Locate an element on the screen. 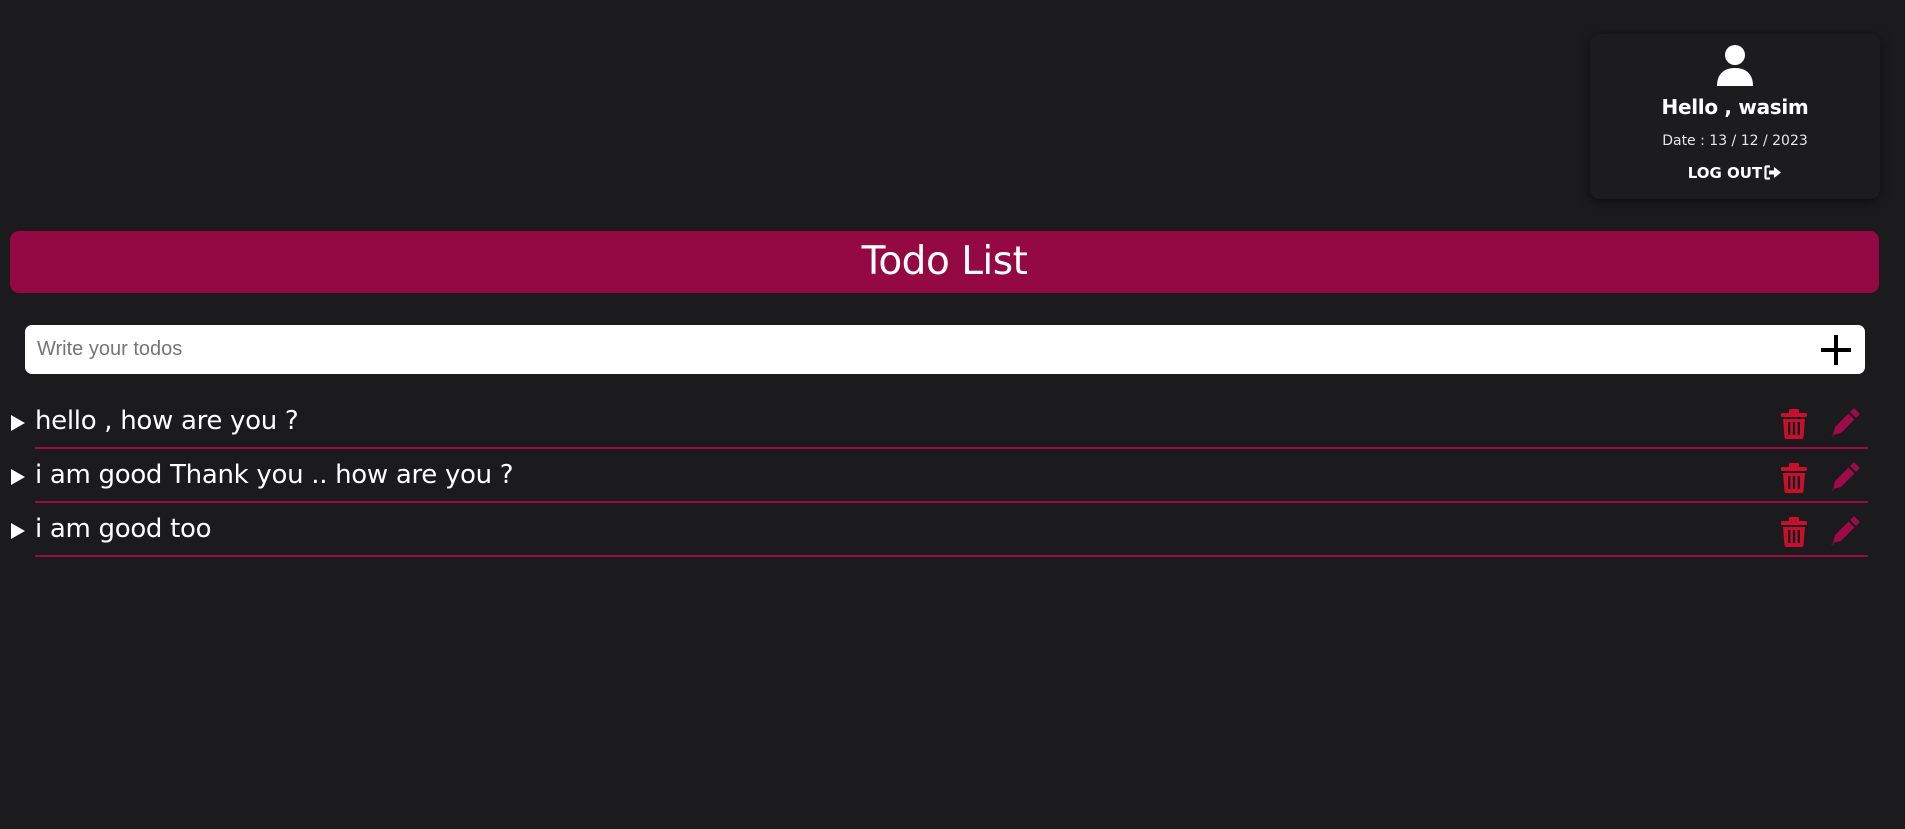 This screenshot has height=829, width=1905. todo-divider is located at coordinates (951, 556).